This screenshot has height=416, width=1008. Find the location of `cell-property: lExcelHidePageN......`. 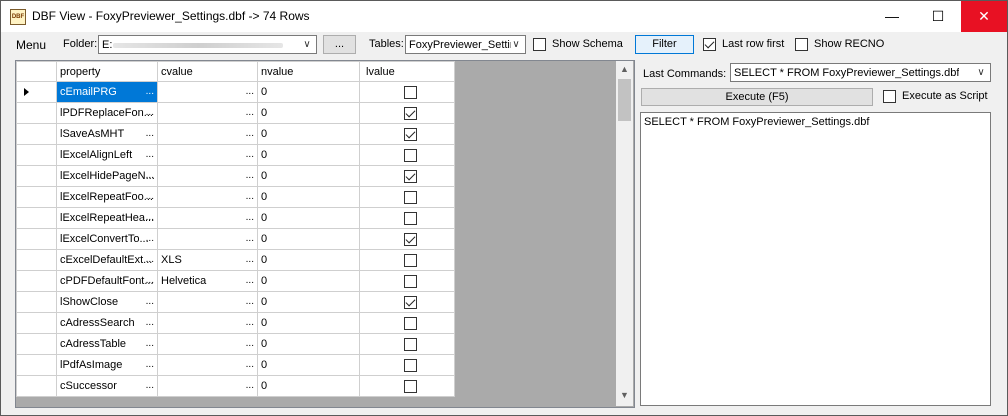

cell-property: lExcelHidePageN...... is located at coordinates (107, 176).